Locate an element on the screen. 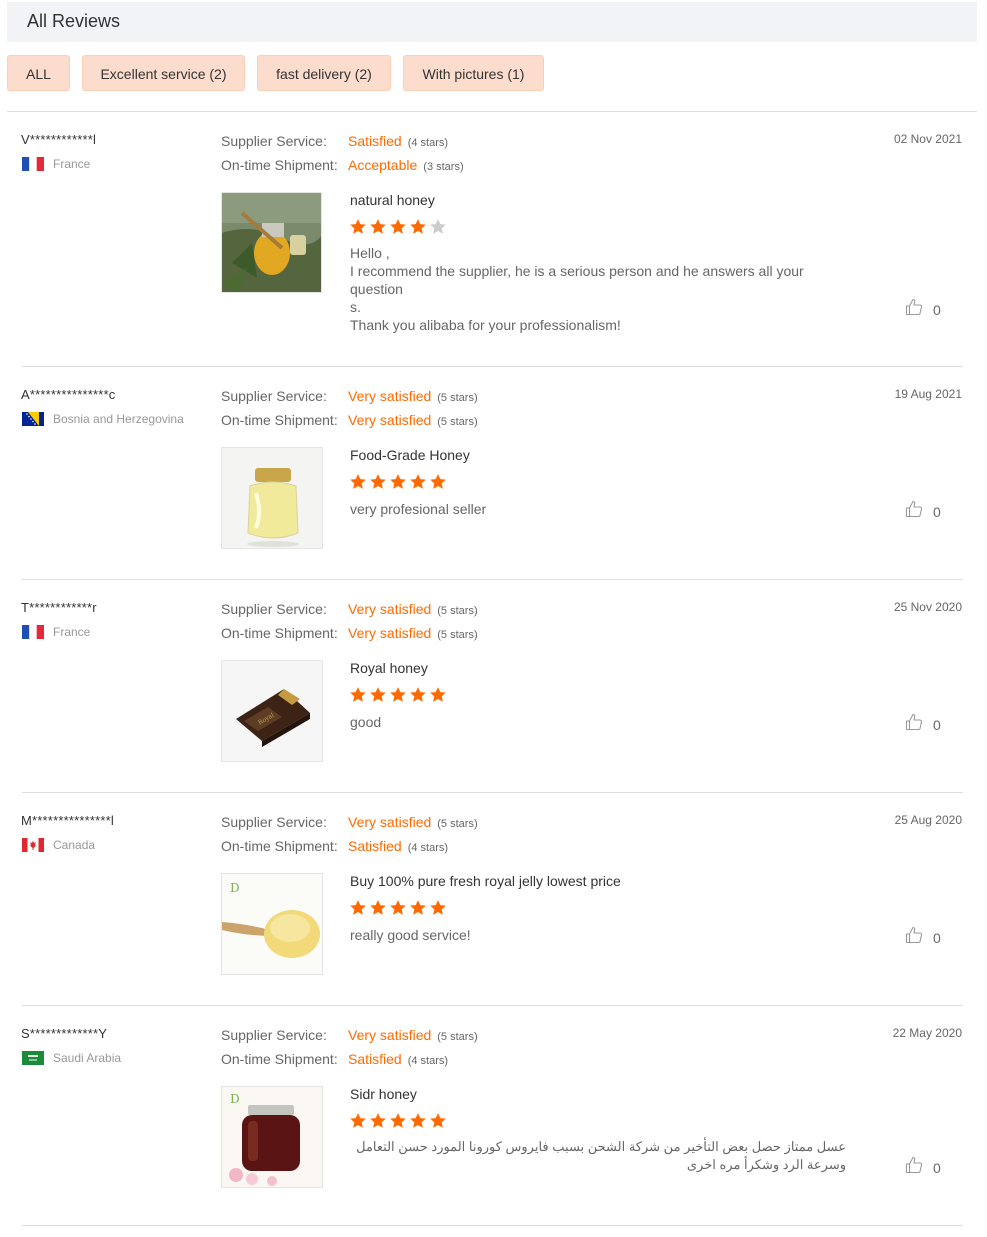 The image size is (987, 1237). filter-with-pictures: With pictures (1) is located at coordinates (473, 73).